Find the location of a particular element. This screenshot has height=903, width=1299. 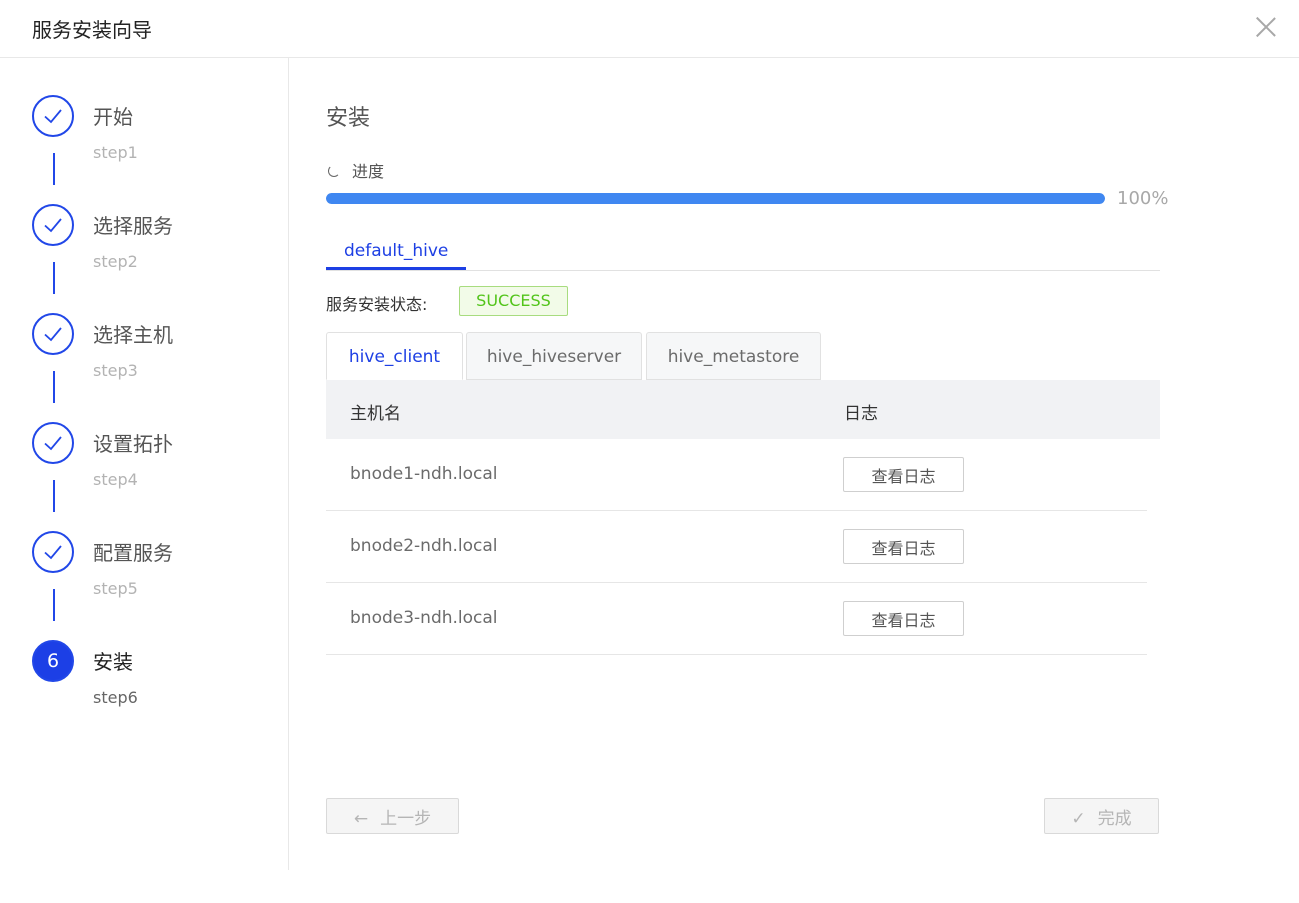

tab-hive-client: hive_client is located at coordinates (394, 356).